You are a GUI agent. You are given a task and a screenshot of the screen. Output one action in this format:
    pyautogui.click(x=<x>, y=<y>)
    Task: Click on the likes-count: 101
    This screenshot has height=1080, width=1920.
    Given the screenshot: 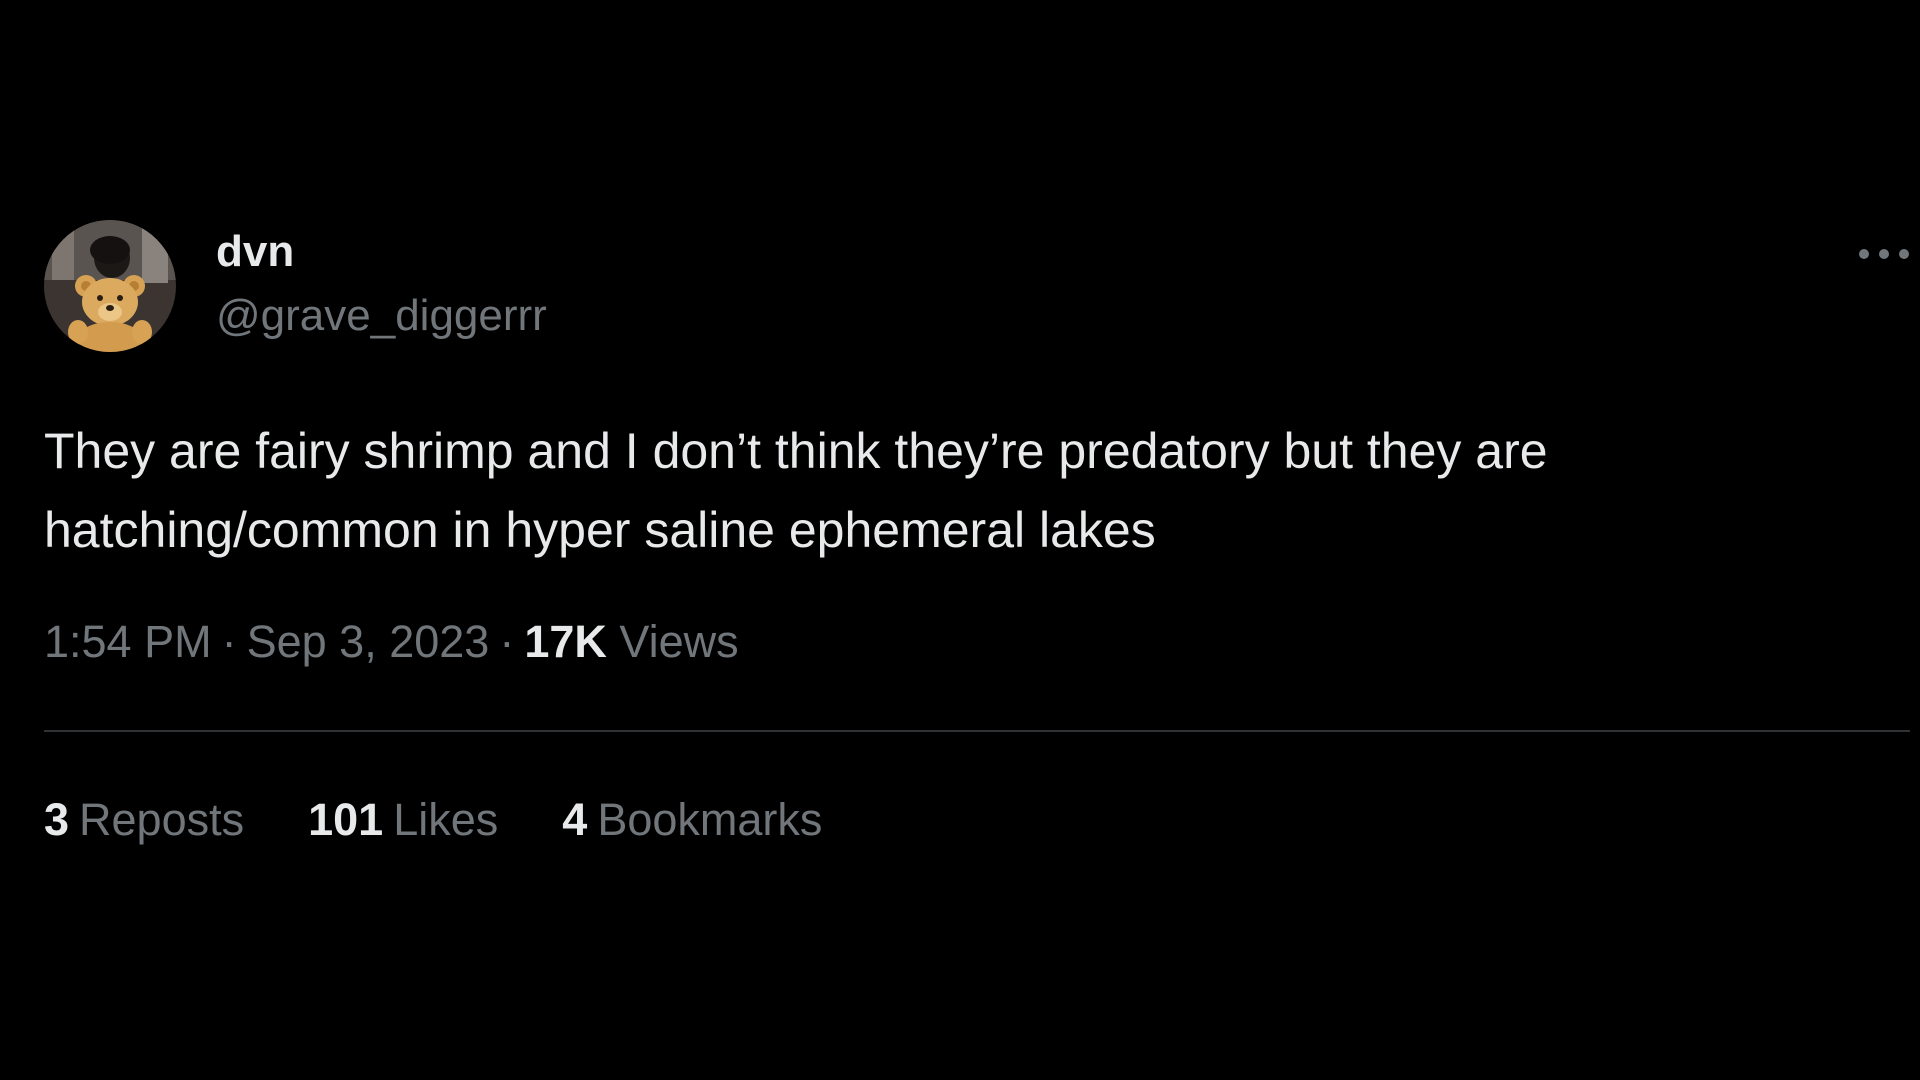 What is the action you would take?
    pyautogui.click(x=346, y=819)
    